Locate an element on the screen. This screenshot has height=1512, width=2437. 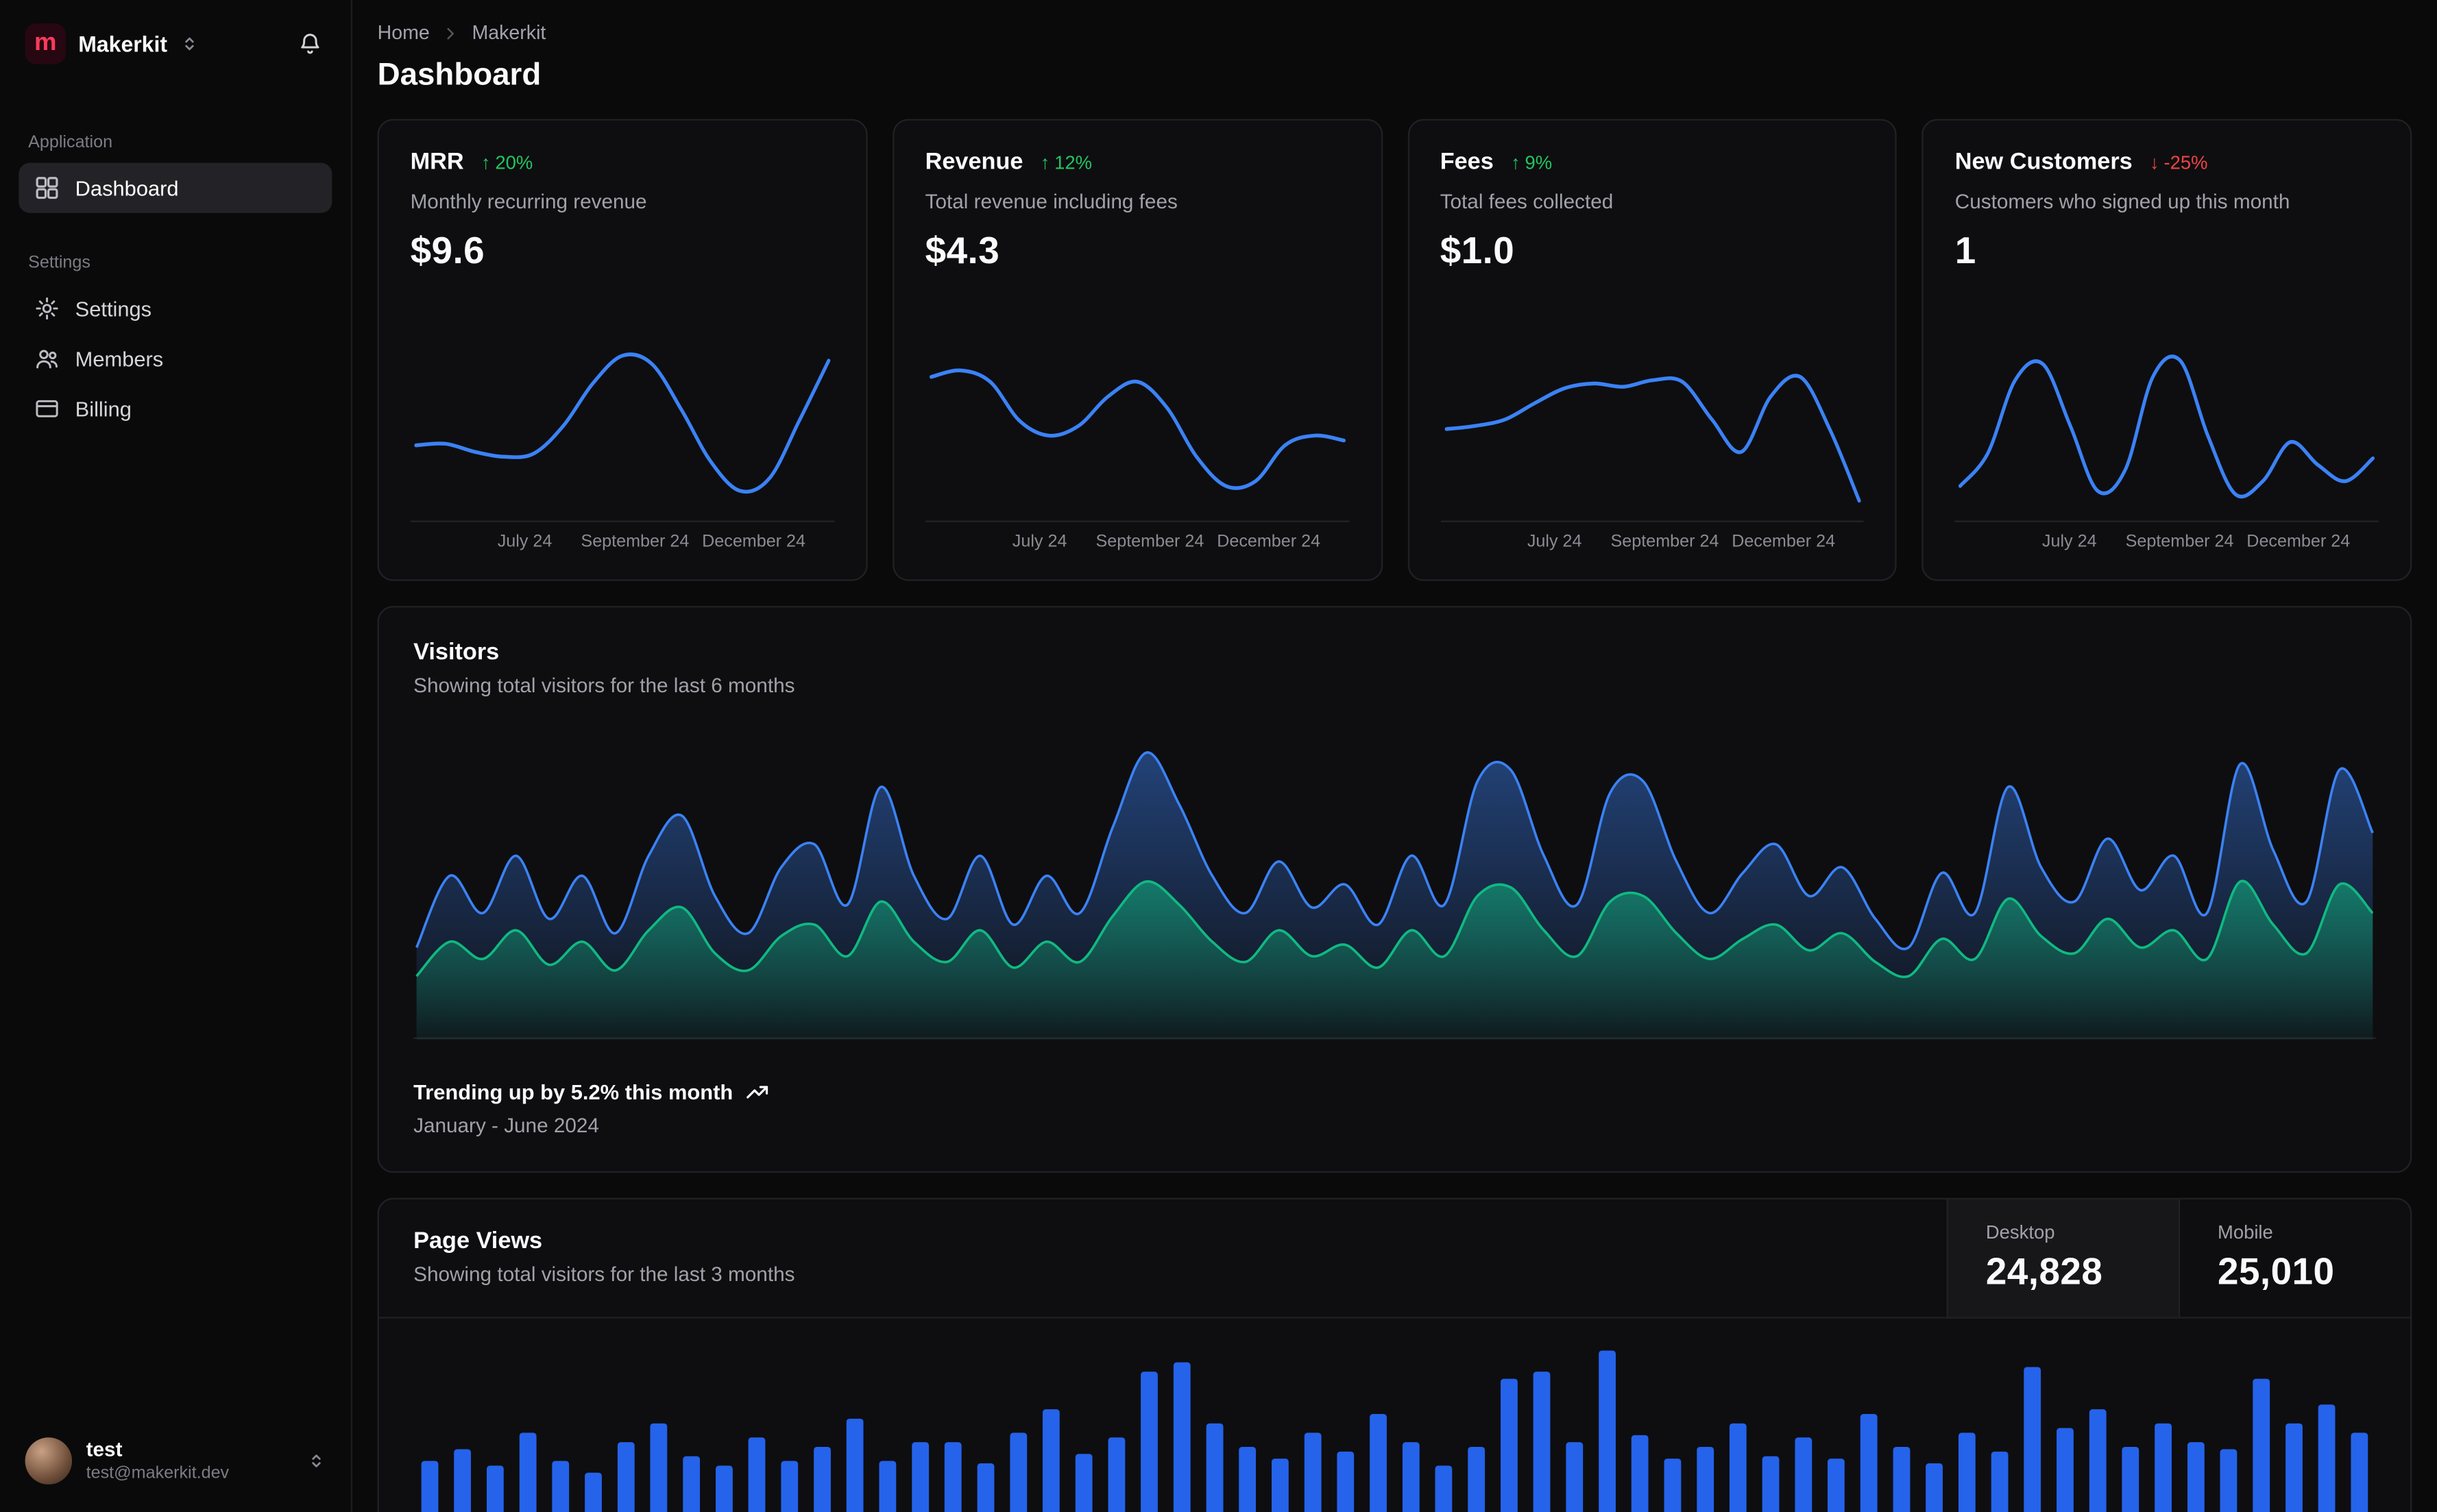
stat-value: $9.6 is located at coordinates (447, 252).